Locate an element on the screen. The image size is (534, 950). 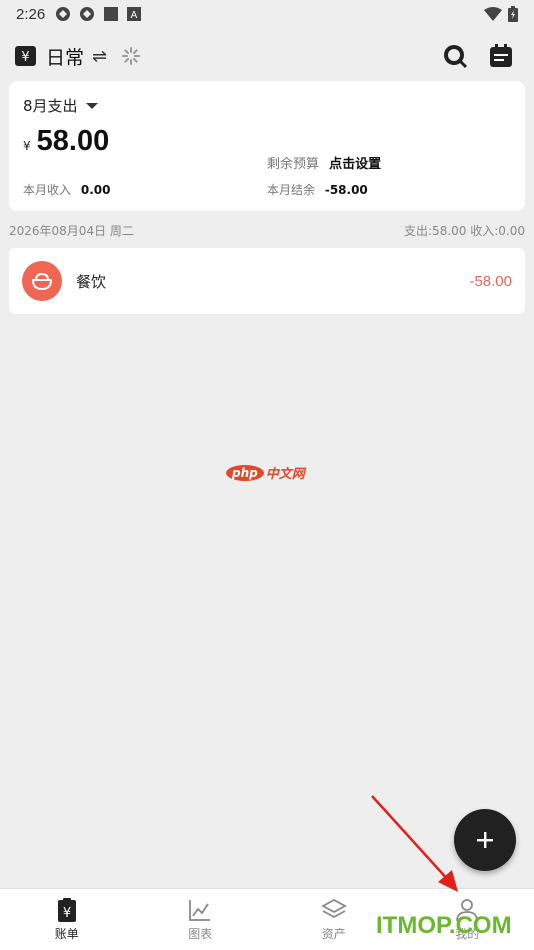
balance-value: -58.00 is located at coordinates (346, 190).